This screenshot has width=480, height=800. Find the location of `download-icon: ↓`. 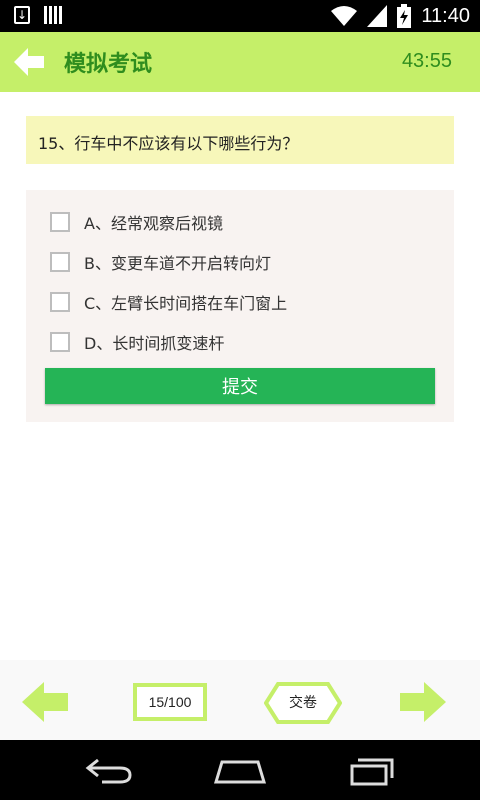

download-icon: ↓ is located at coordinates (22, 15).